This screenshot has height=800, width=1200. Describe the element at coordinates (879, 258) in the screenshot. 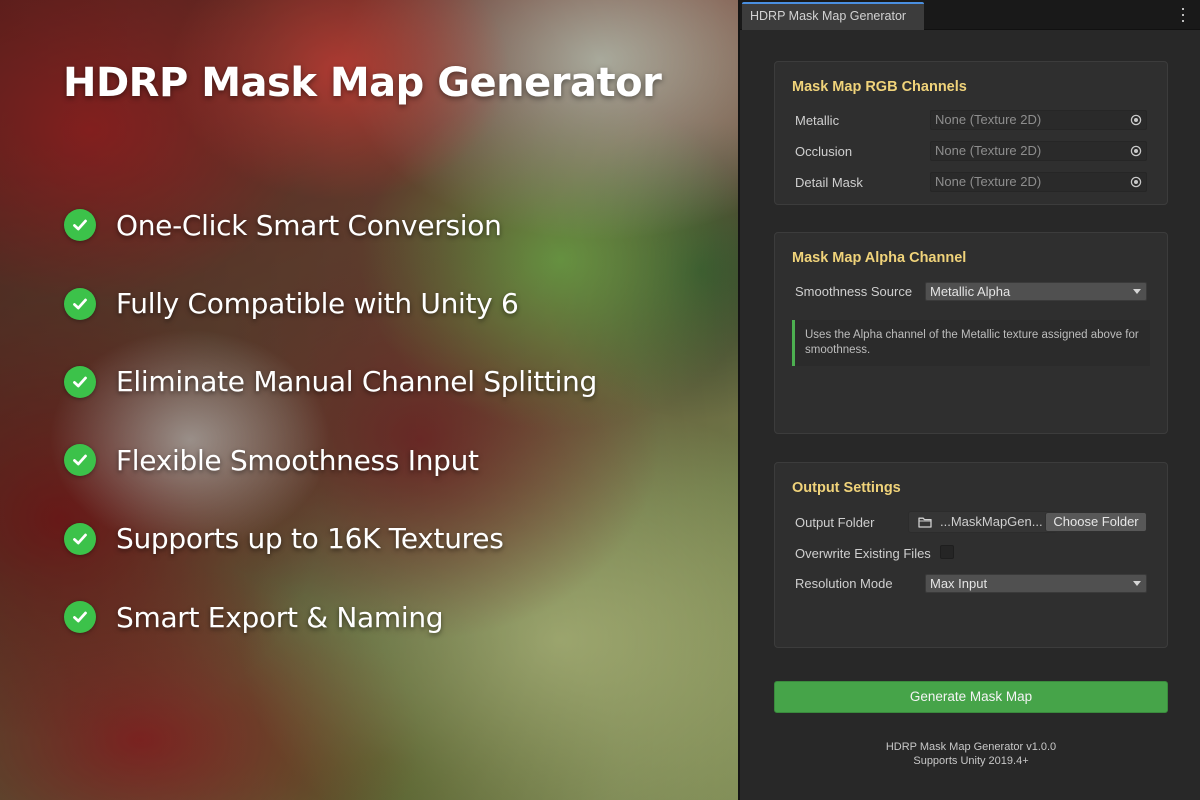

I see `alpha-channel-title: Mask Map Alpha Channel` at that location.